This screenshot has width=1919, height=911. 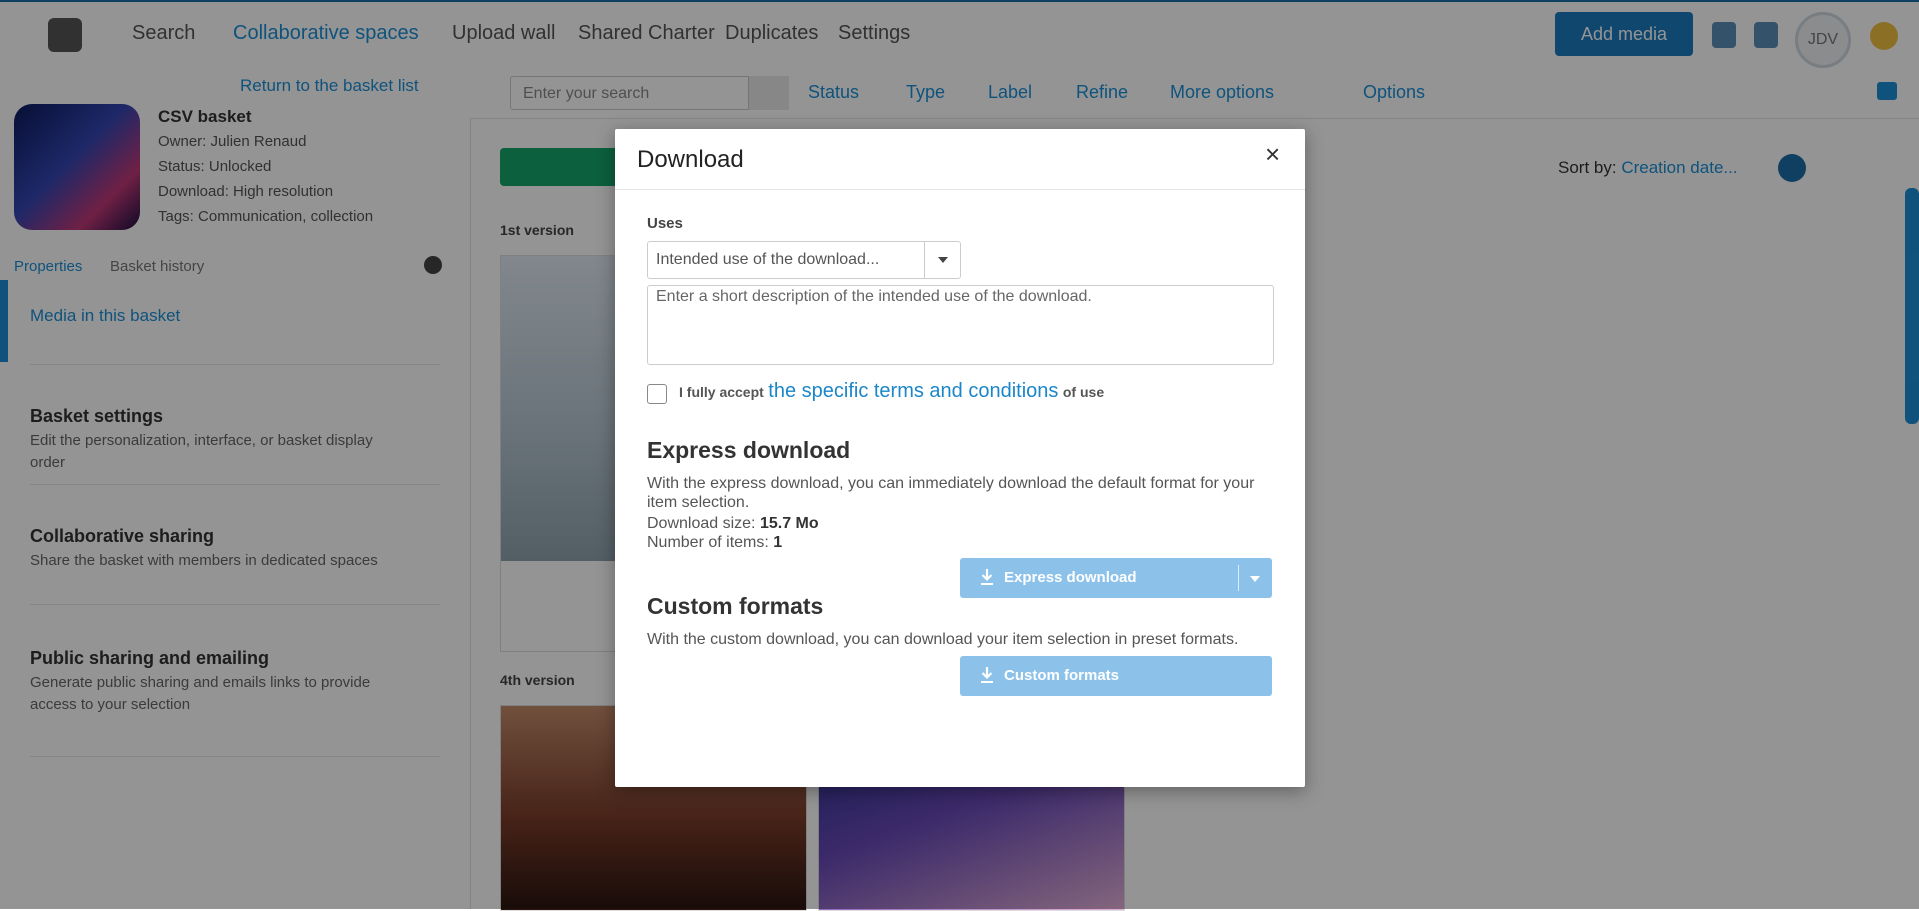 I want to click on button-divider, so click(x=1238, y=578).